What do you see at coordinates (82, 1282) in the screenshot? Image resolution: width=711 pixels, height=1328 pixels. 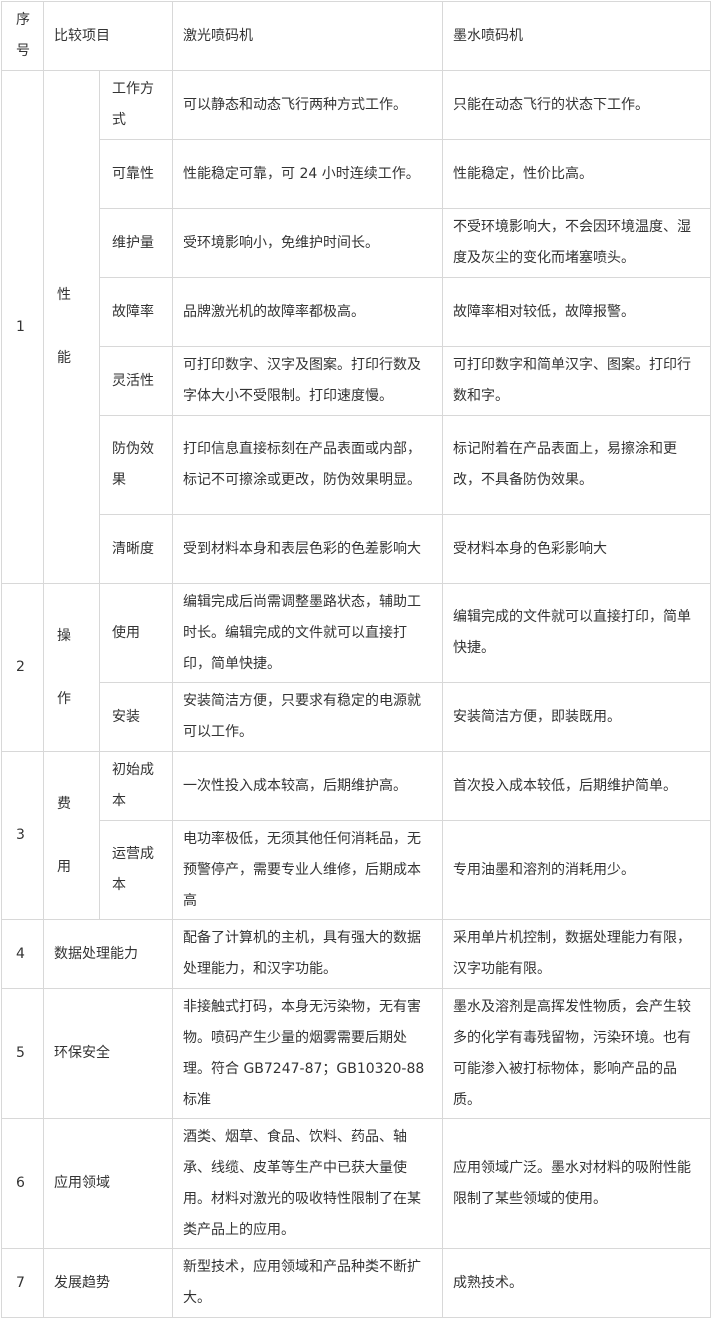 I see `item-label: 发展趋势` at bounding box center [82, 1282].